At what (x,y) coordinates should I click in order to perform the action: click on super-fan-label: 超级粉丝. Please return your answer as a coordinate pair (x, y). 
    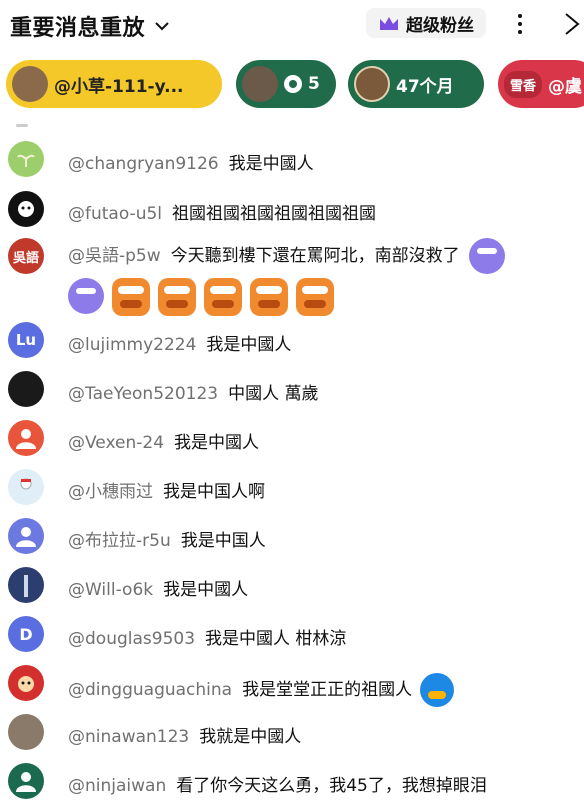
    Looking at the image, I should click on (440, 25).